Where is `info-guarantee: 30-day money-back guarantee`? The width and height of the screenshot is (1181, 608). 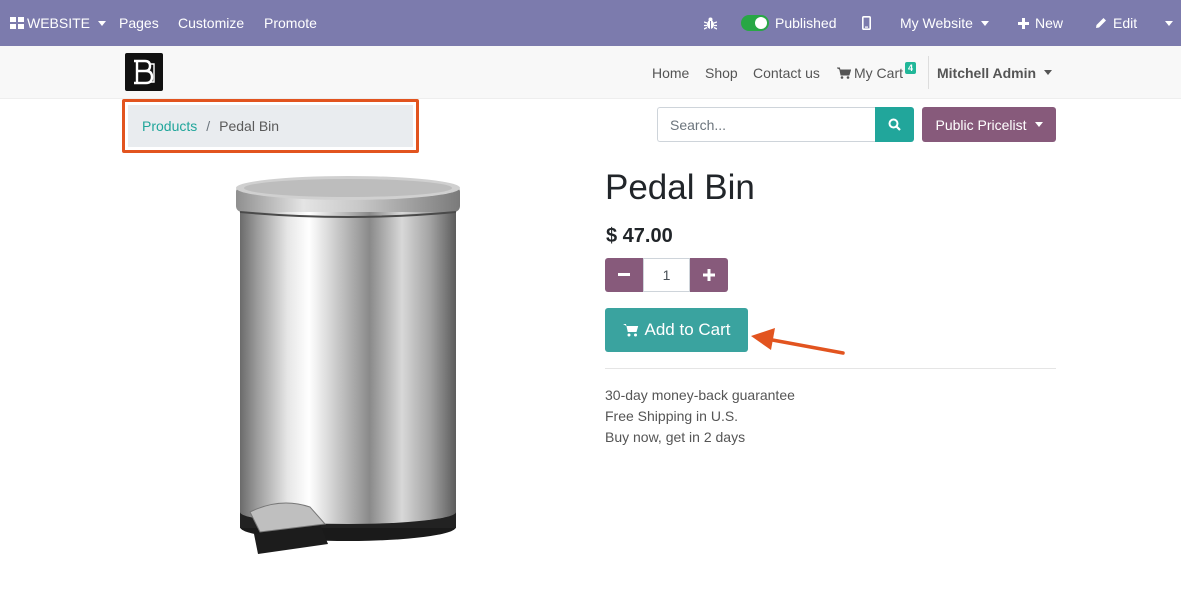 info-guarantee: 30-day money-back guarantee is located at coordinates (700, 395).